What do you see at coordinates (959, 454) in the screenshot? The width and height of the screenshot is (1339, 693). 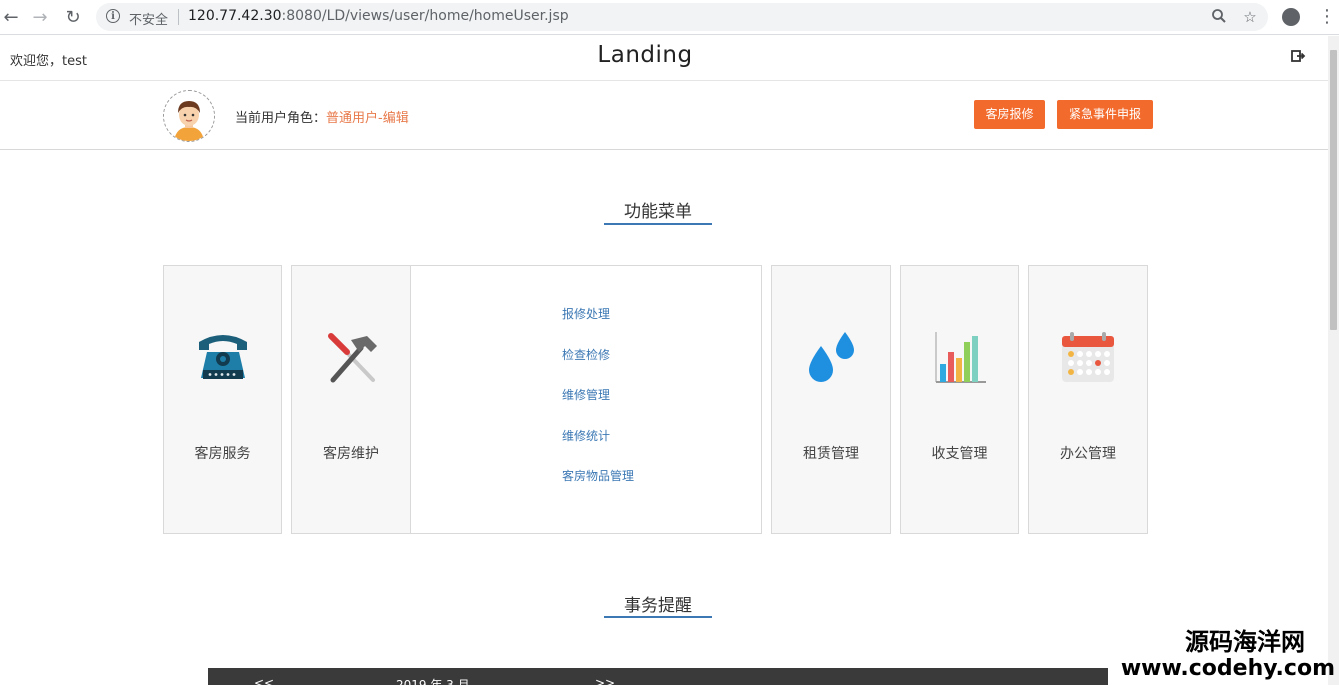 I see `card-label: 收支管理` at bounding box center [959, 454].